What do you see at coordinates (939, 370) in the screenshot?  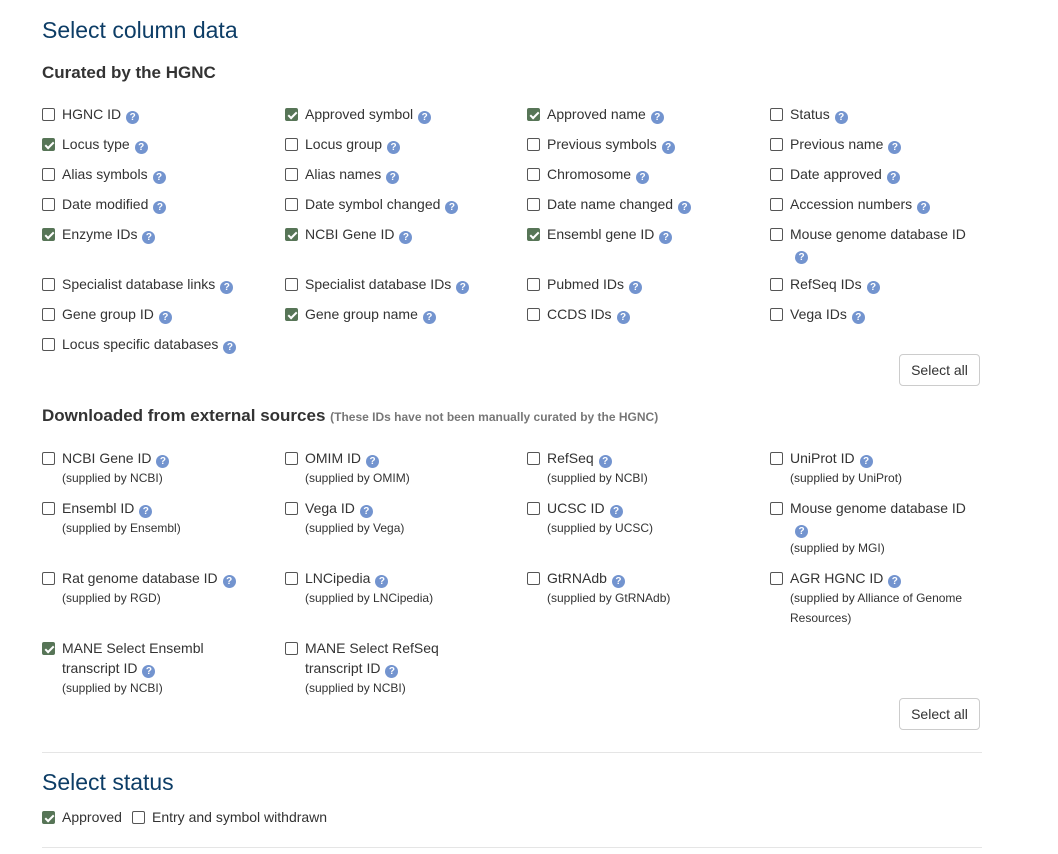 I see `curated-select-all-button: Select all` at bounding box center [939, 370].